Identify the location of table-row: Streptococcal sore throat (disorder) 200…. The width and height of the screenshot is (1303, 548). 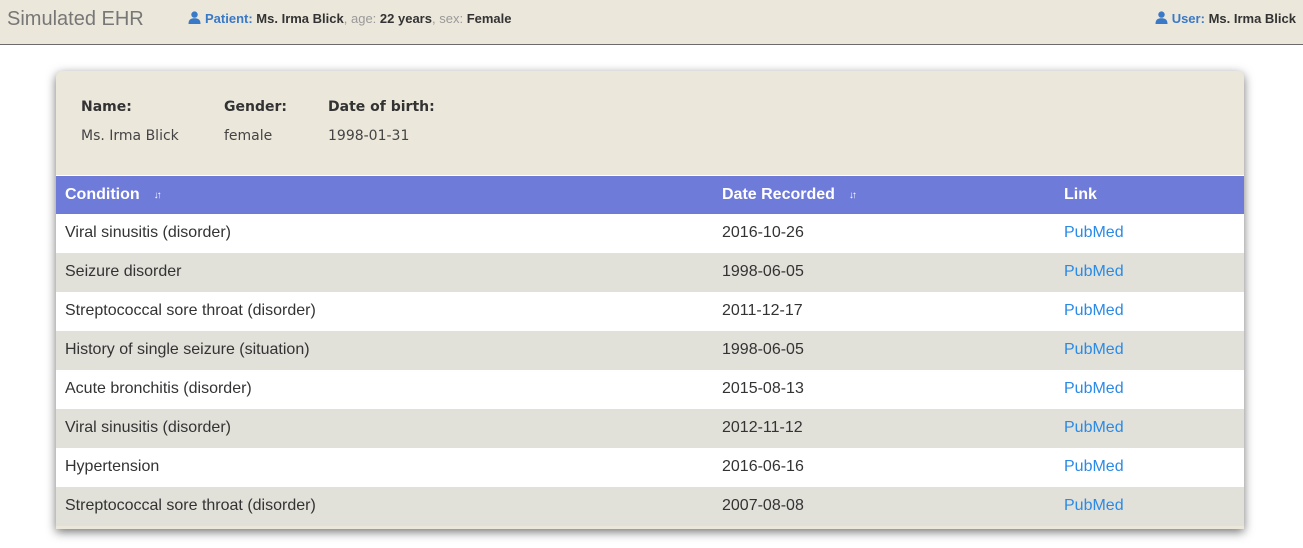
(650, 506).